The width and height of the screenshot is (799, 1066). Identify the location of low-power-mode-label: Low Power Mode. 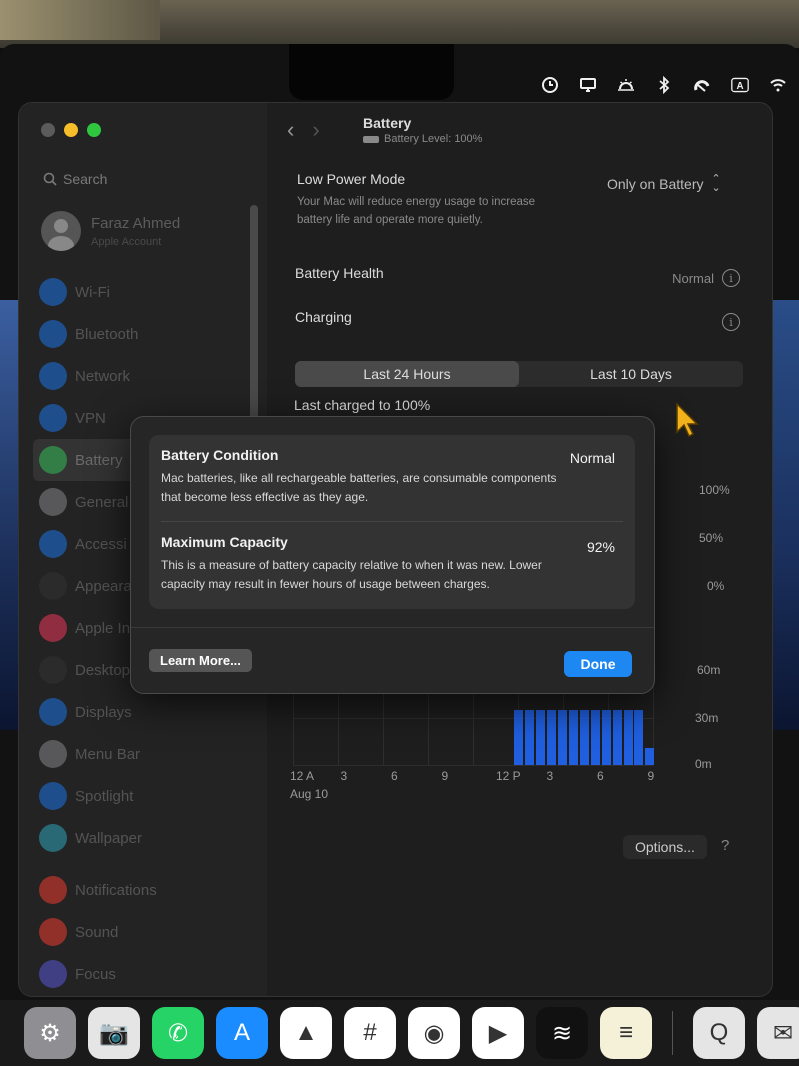
(351, 179).